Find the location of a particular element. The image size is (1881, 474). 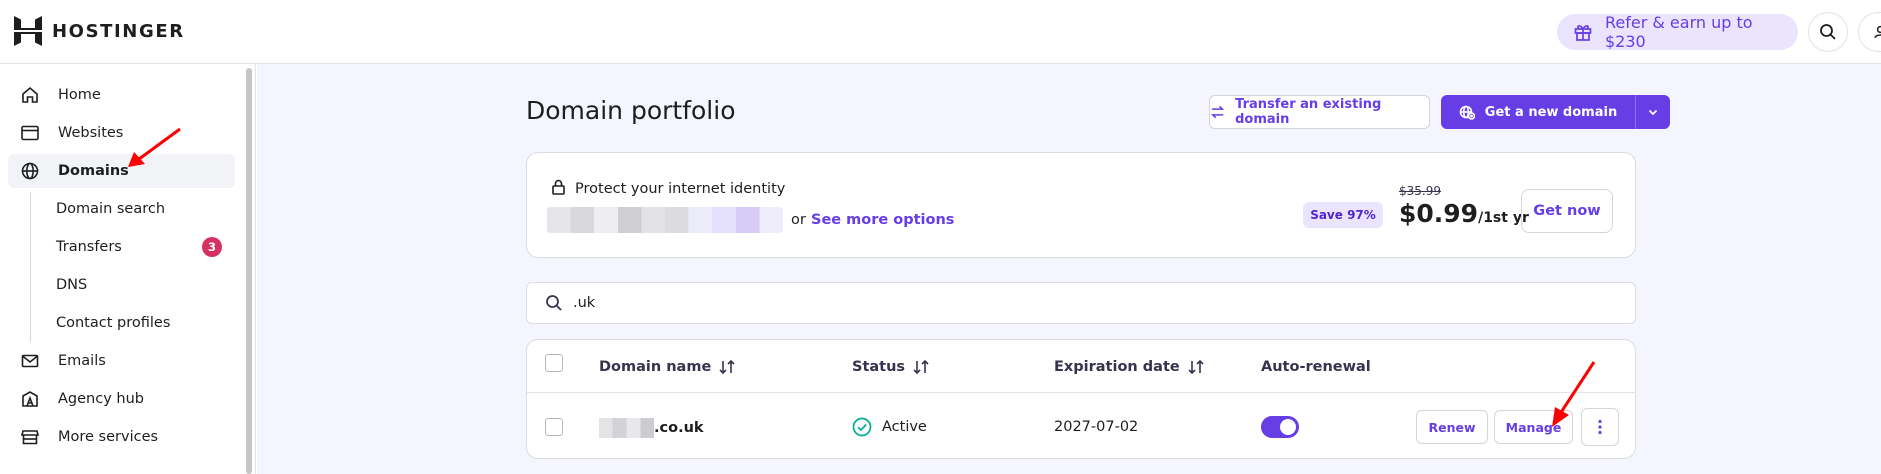

select-all-checkbox is located at coordinates (554, 363).